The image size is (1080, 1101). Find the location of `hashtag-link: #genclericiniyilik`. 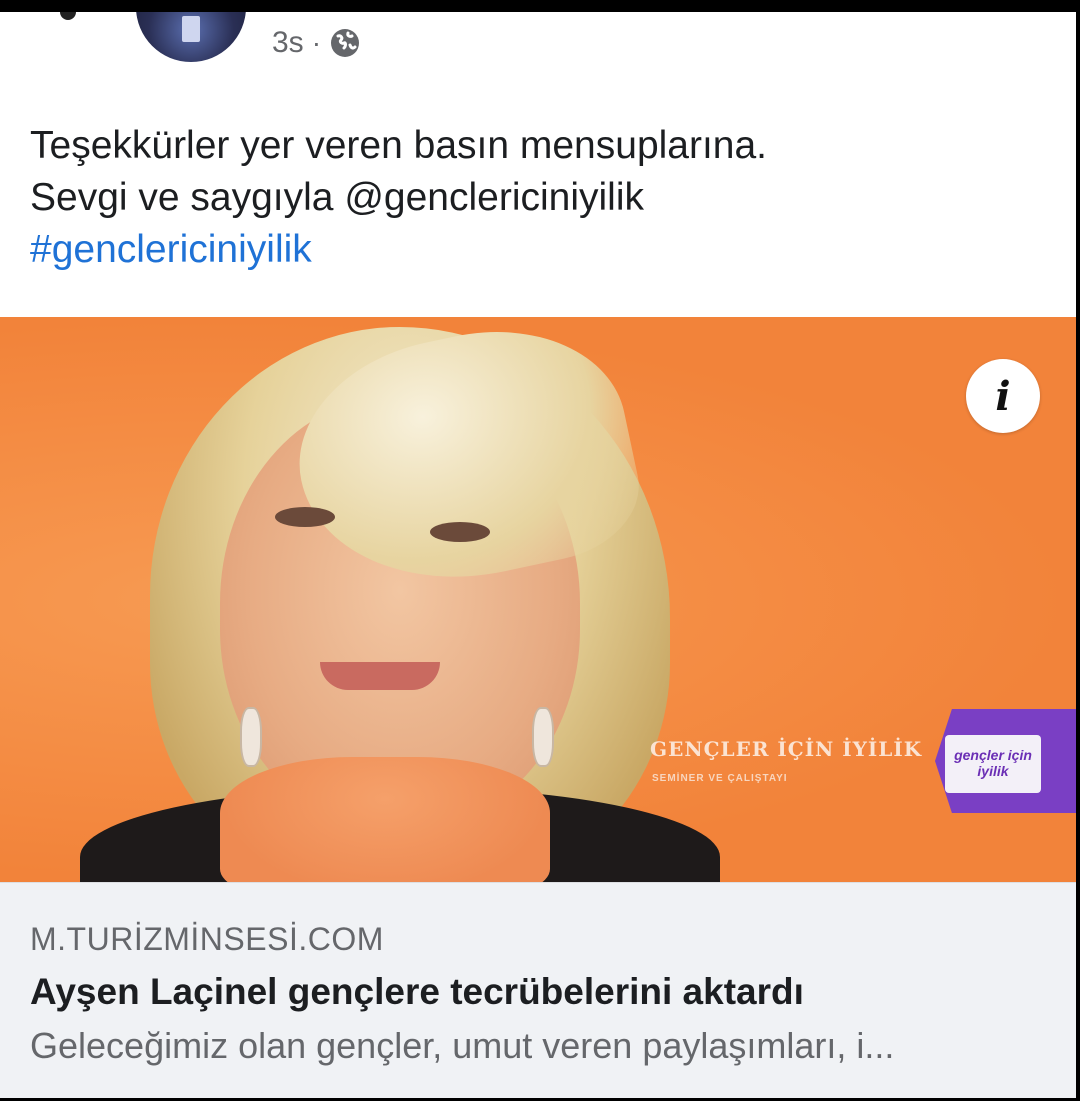

hashtag-link: #genclericiniyilik is located at coordinates (540, 250).